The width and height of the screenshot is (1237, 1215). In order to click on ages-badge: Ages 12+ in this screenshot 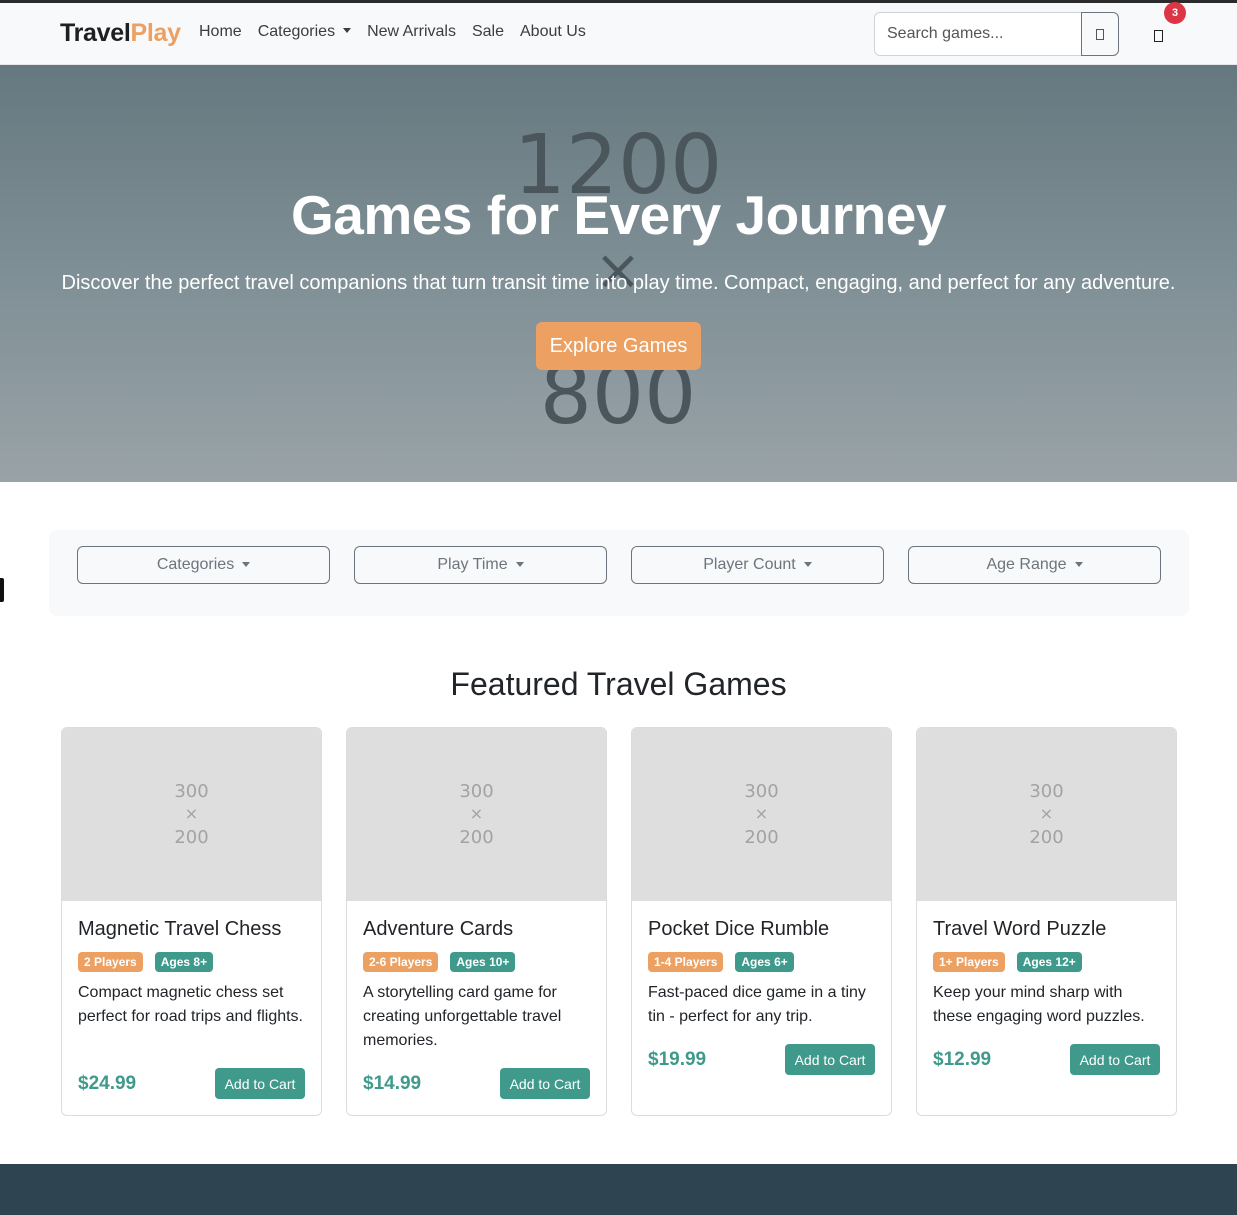, I will do `click(1049, 962)`.